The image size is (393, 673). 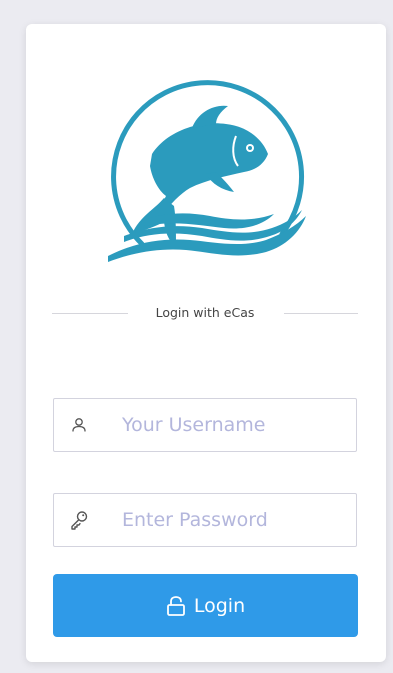 What do you see at coordinates (79, 520) in the screenshot?
I see `key-icon` at bounding box center [79, 520].